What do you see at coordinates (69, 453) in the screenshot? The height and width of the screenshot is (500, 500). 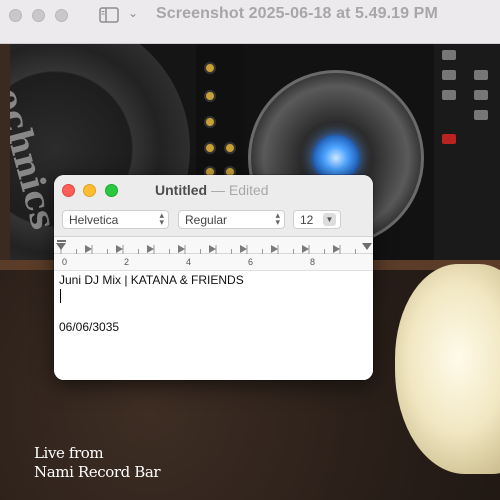 I see `caption-line: Live from` at bounding box center [69, 453].